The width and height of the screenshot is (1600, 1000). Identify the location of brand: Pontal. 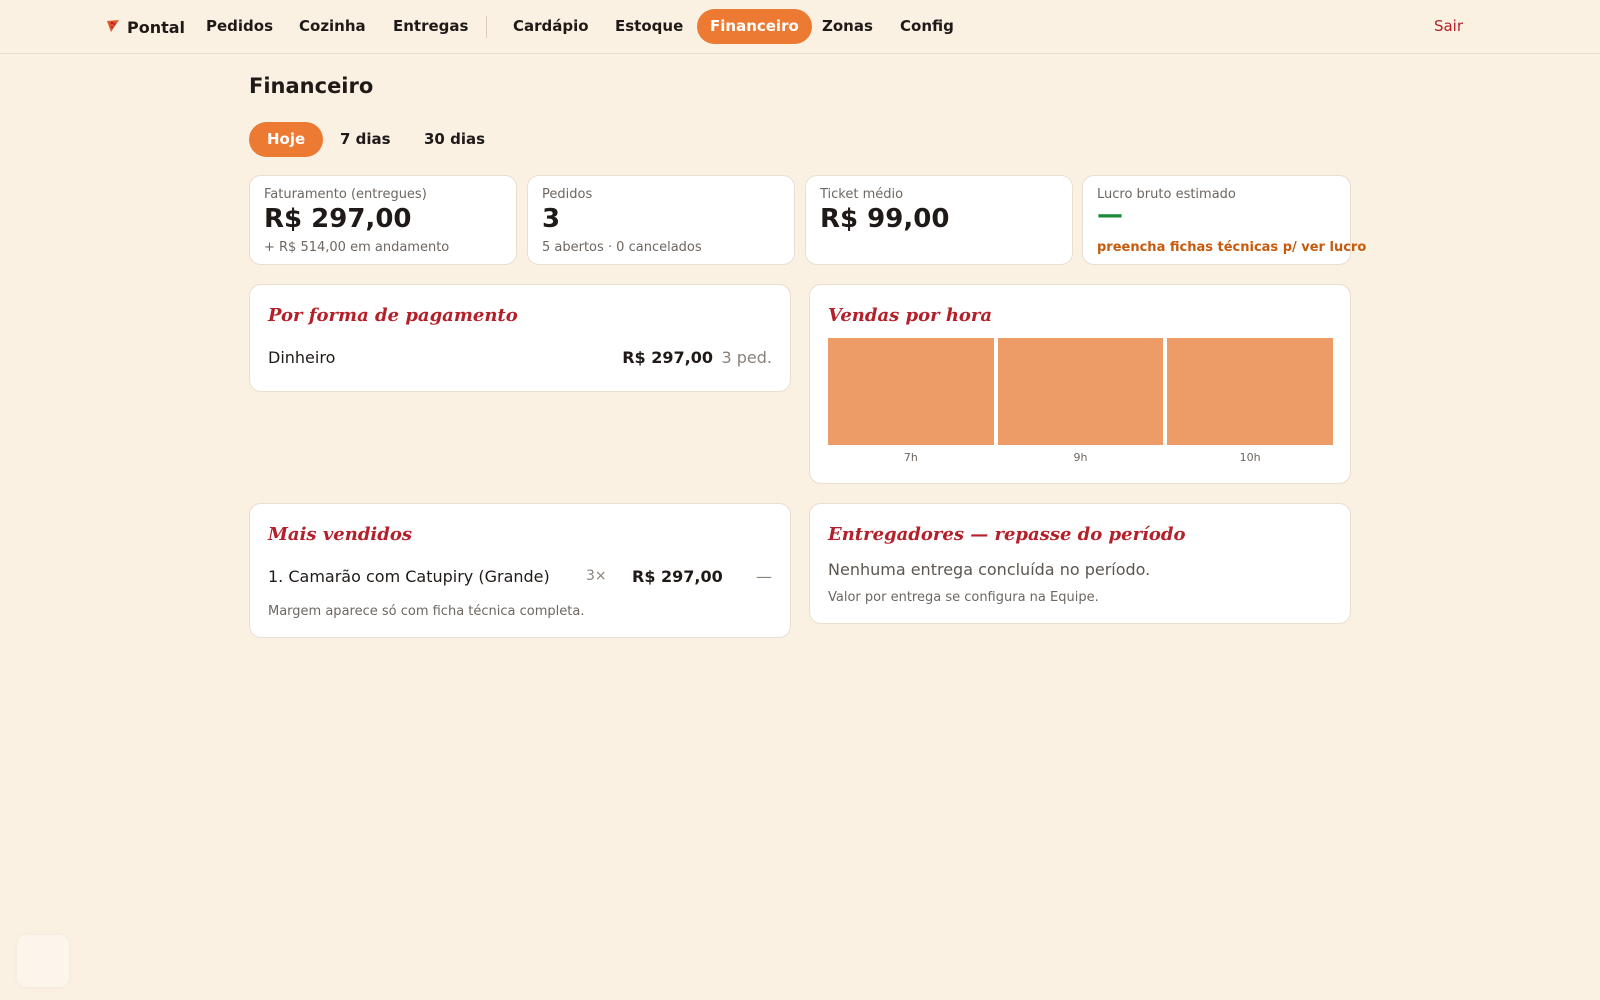
(145, 27).